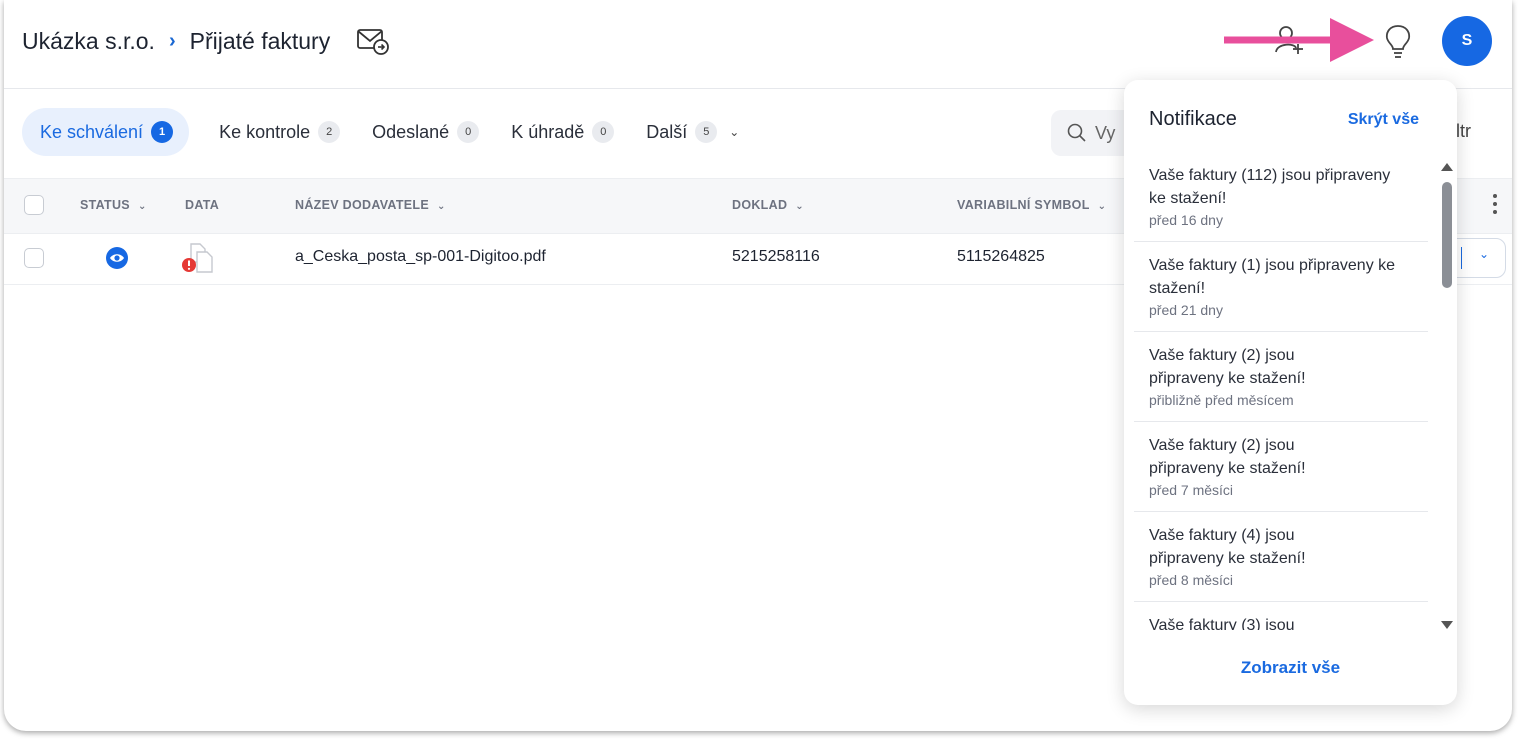 The image size is (1518, 739). What do you see at coordinates (88, 41) in the screenshot?
I see `breadcrumb-company: Ukázka s.r.o.` at bounding box center [88, 41].